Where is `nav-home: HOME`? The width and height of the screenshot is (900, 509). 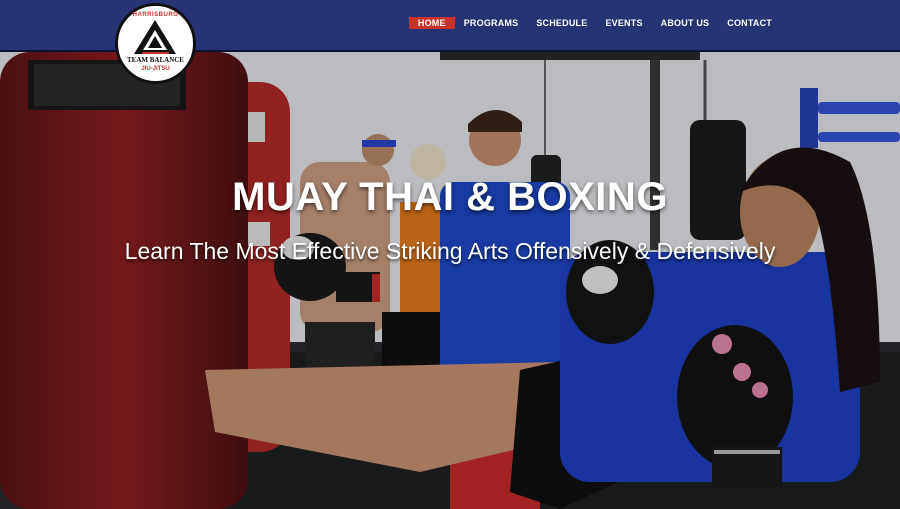 nav-home: HOME is located at coordinates (431, 23).